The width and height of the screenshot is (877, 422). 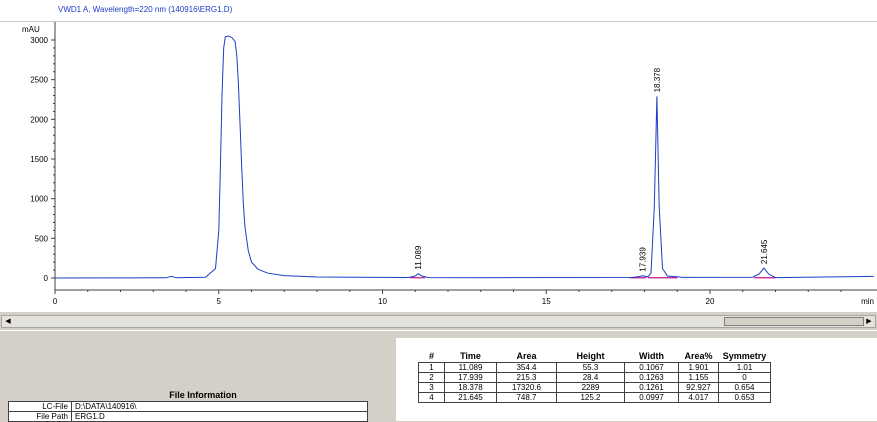 What do you see at coordinates (526, 367) in the screenshot?
I see `peak-table-cell: 354.4` at bounding box center [526, 367].